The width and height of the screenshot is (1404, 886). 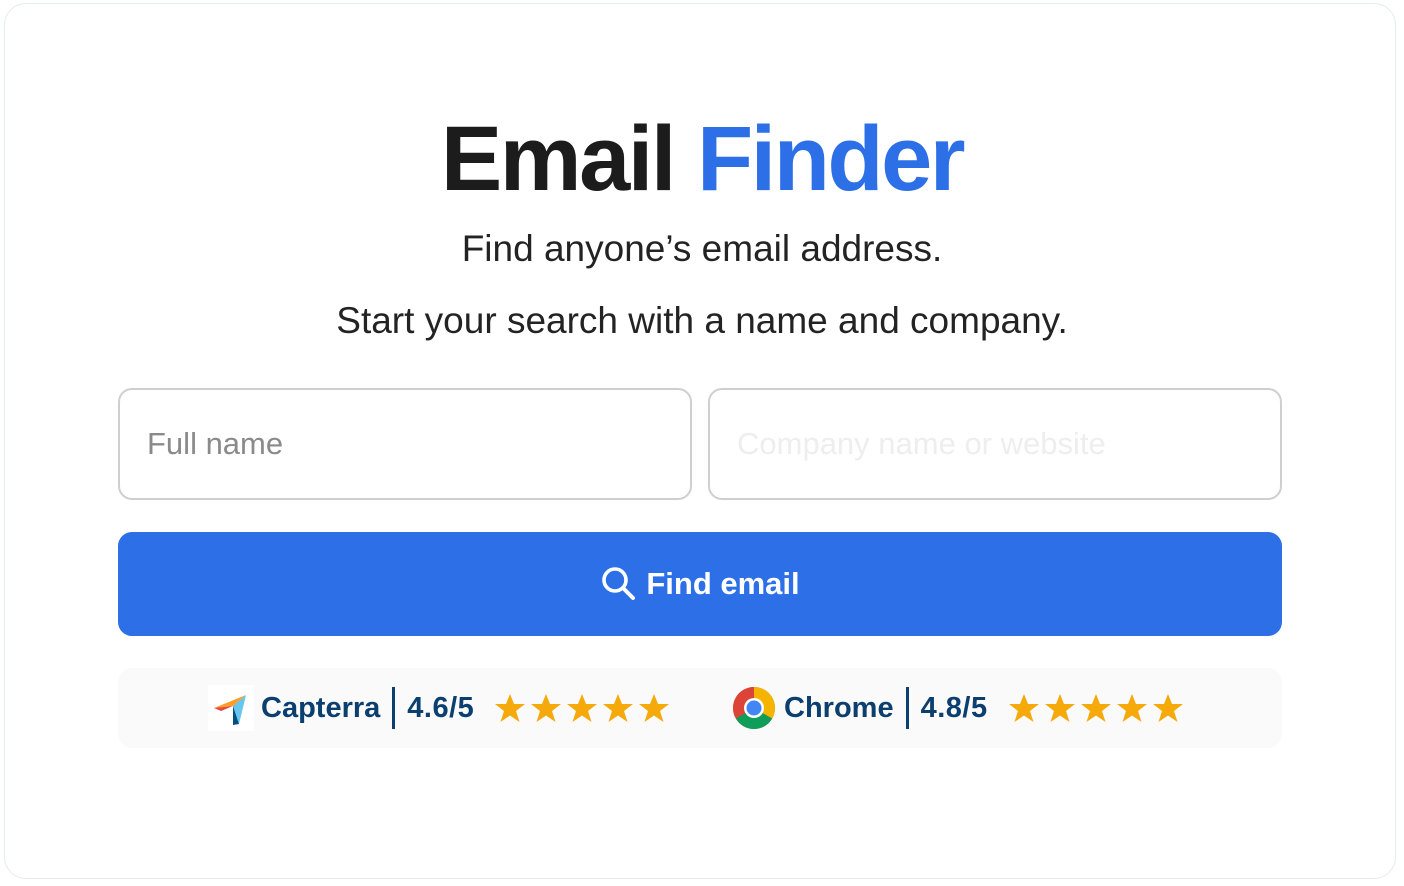 I want to click on ratings-bar: Capterra 4.6/5 Chrome 4.8/5, so click(x=700, y=708).